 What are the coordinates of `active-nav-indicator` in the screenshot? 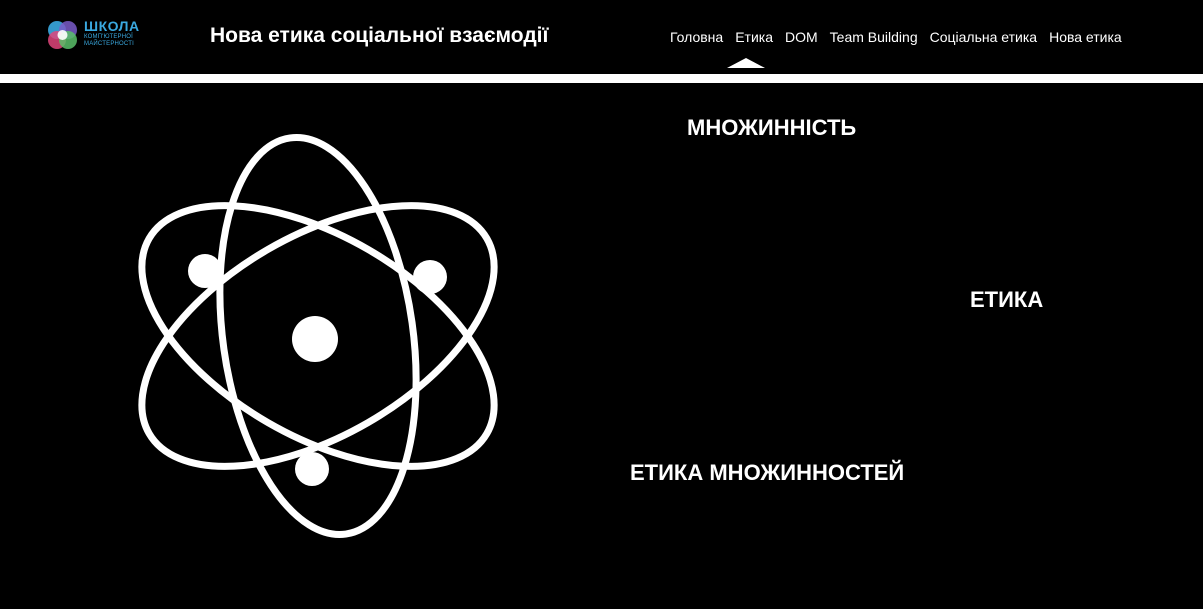 It's located at (746, 63).